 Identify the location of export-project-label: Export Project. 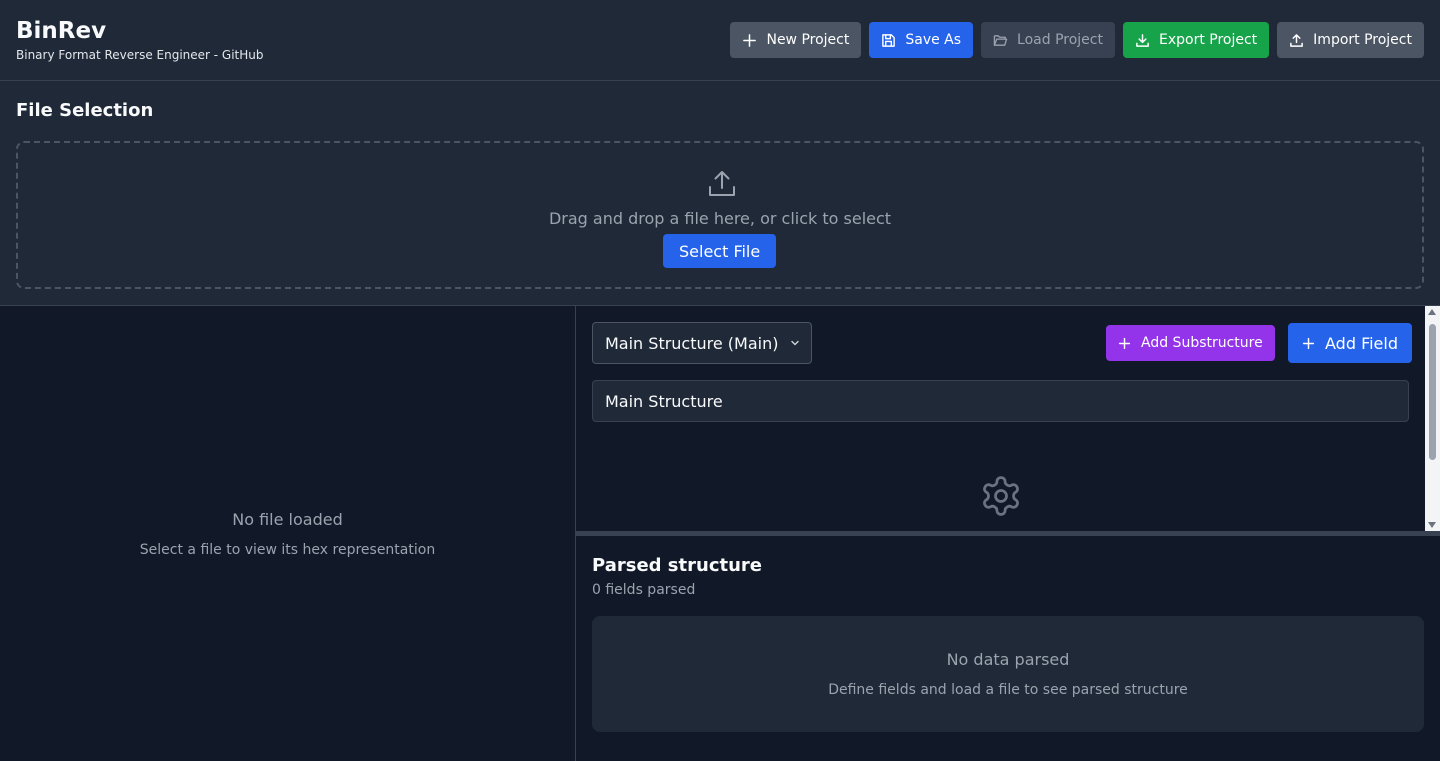
(1208, 40).